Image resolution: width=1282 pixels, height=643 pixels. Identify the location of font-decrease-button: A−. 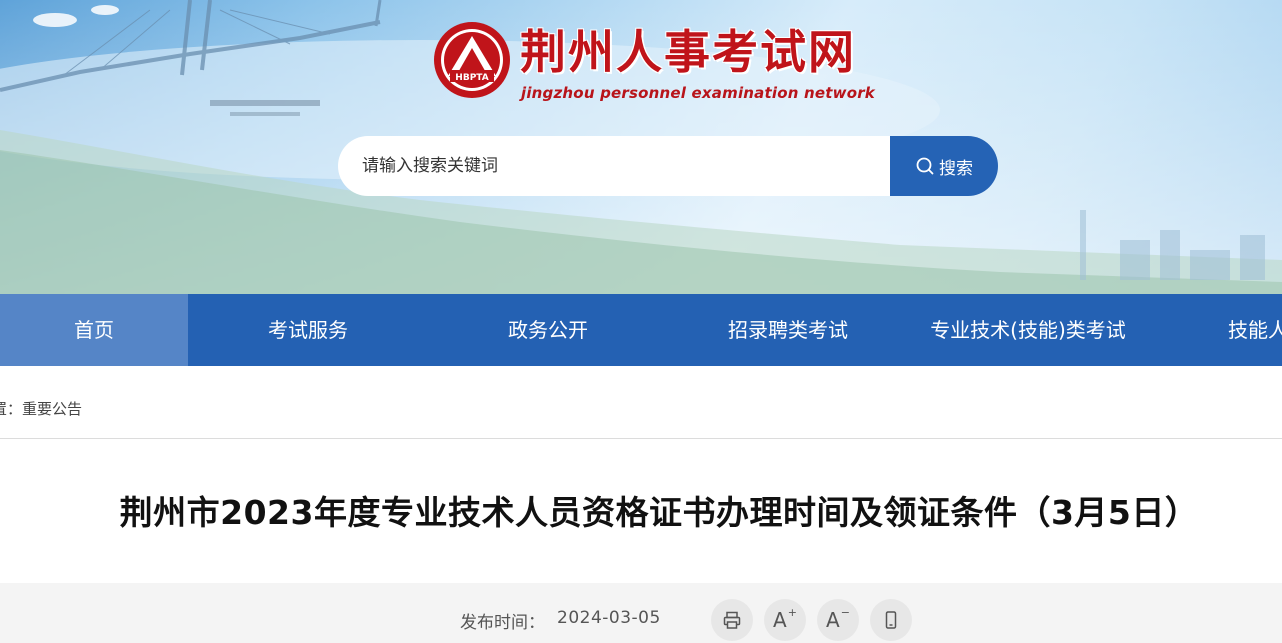
(838, 620).